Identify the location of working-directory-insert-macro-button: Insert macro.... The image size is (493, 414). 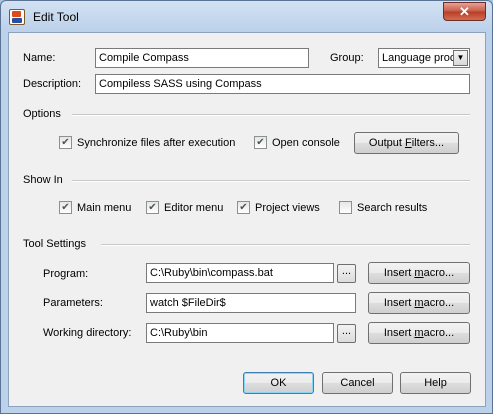
(419, 333).